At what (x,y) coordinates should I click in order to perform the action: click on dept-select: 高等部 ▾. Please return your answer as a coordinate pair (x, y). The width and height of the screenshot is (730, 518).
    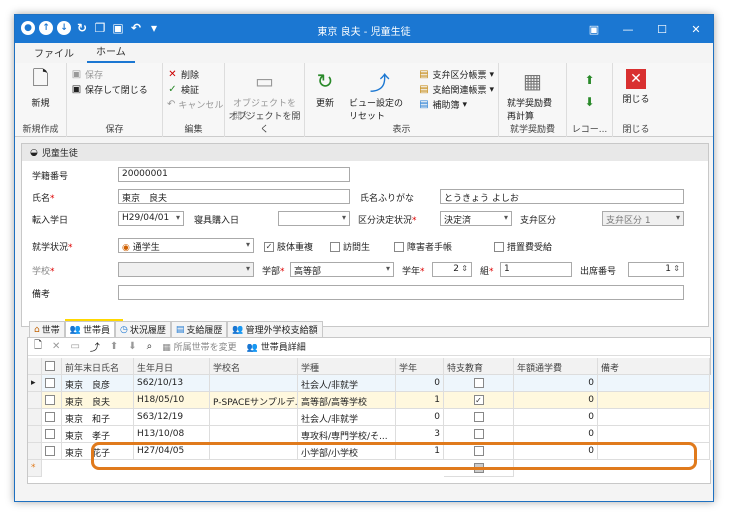
    Looking at the image, I should click on (342, 269).